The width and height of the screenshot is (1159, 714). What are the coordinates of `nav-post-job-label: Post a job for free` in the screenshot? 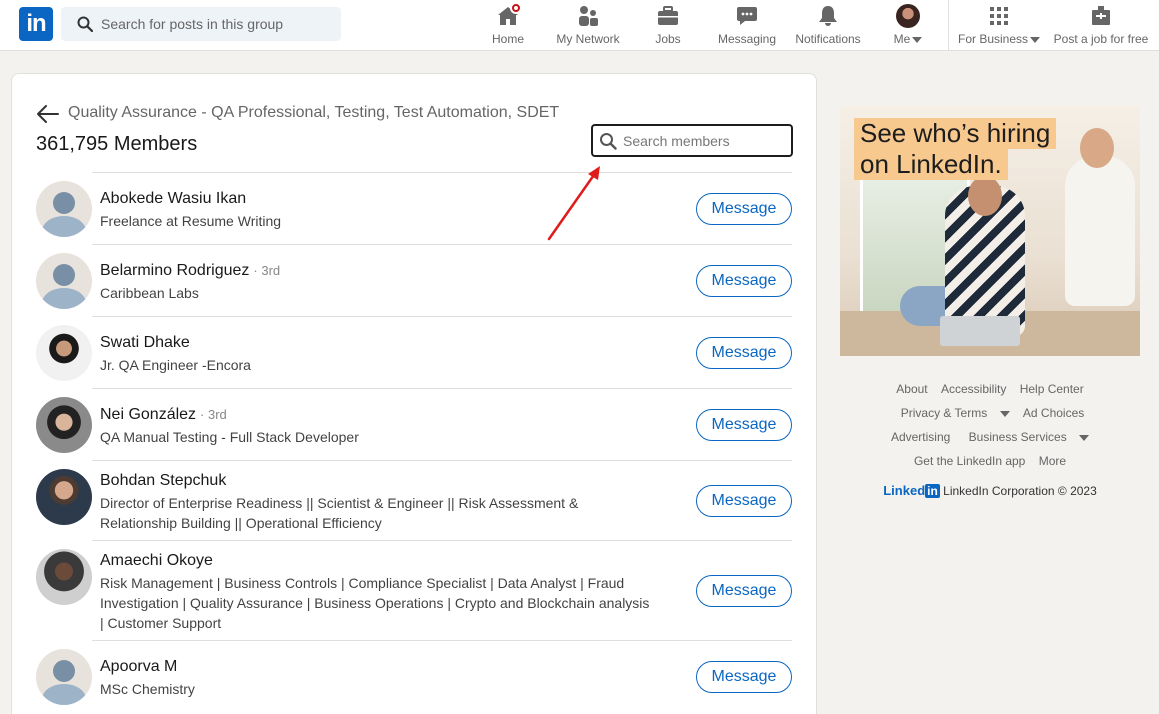 It's located at (1101, 39).